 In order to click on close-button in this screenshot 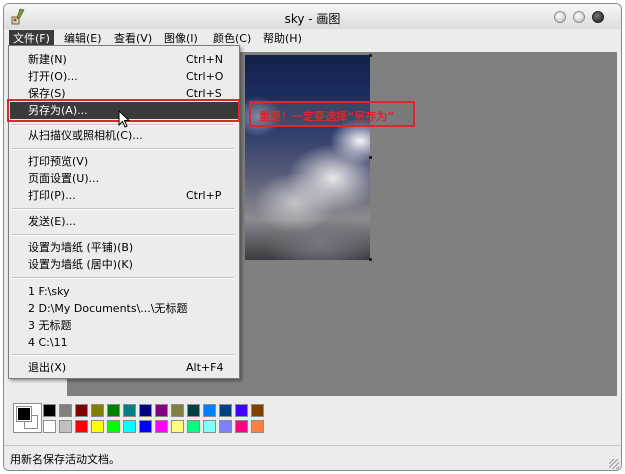, I will do `click(598, 17)`.